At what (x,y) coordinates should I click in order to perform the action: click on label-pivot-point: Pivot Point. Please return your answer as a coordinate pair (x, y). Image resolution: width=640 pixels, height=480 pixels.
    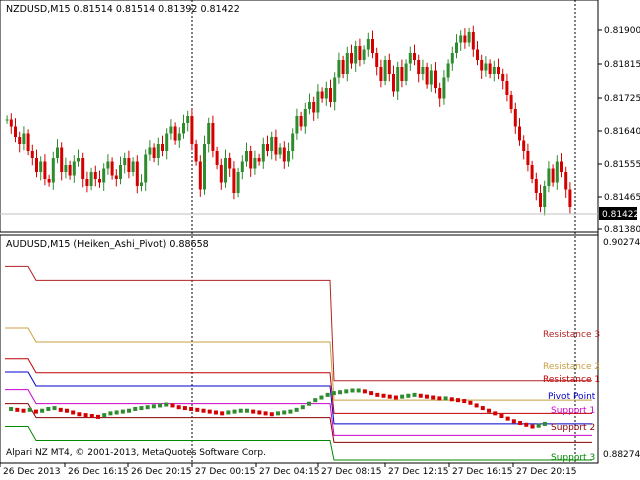
    Looking at the image, I should click on (572, 397).